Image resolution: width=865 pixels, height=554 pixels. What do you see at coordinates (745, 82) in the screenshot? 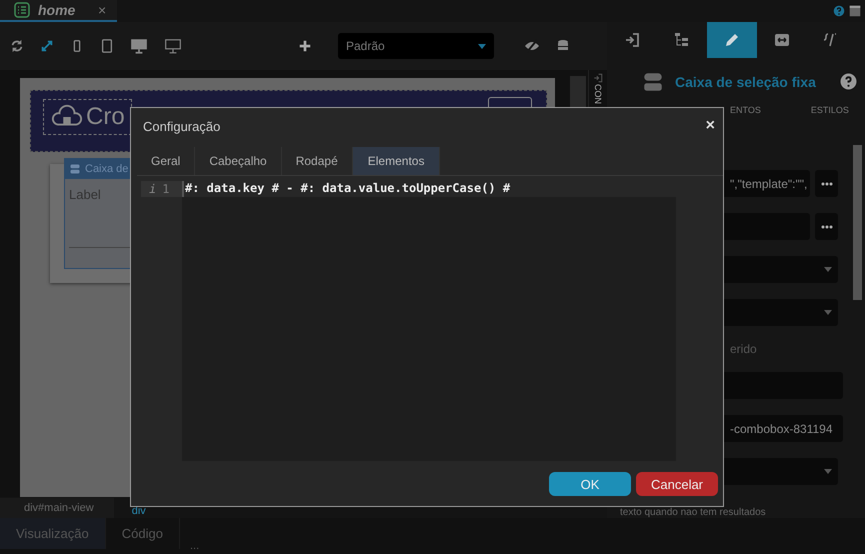
I see `panel-title: Caixa de seleção fixa` at bounding box center [745, 82].